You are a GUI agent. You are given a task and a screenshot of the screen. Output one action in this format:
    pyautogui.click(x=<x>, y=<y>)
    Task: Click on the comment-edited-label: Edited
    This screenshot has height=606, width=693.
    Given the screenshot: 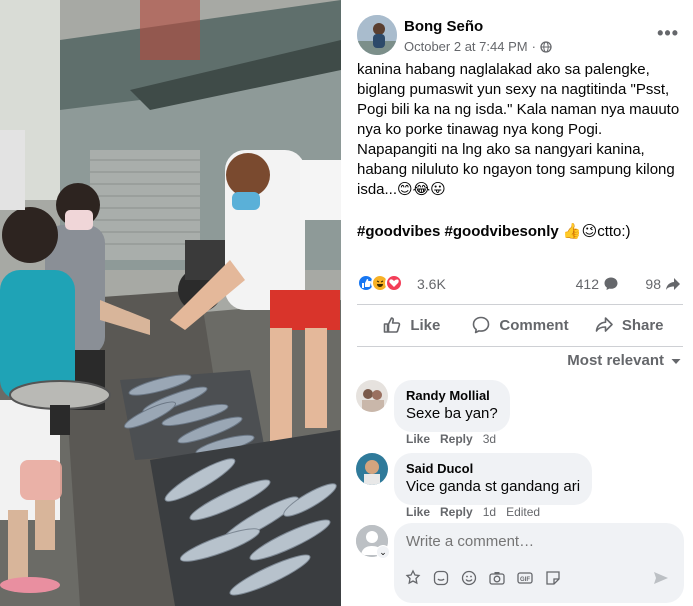 What is the action you would take?
    pyautogui.click(x=523, y=512)
    